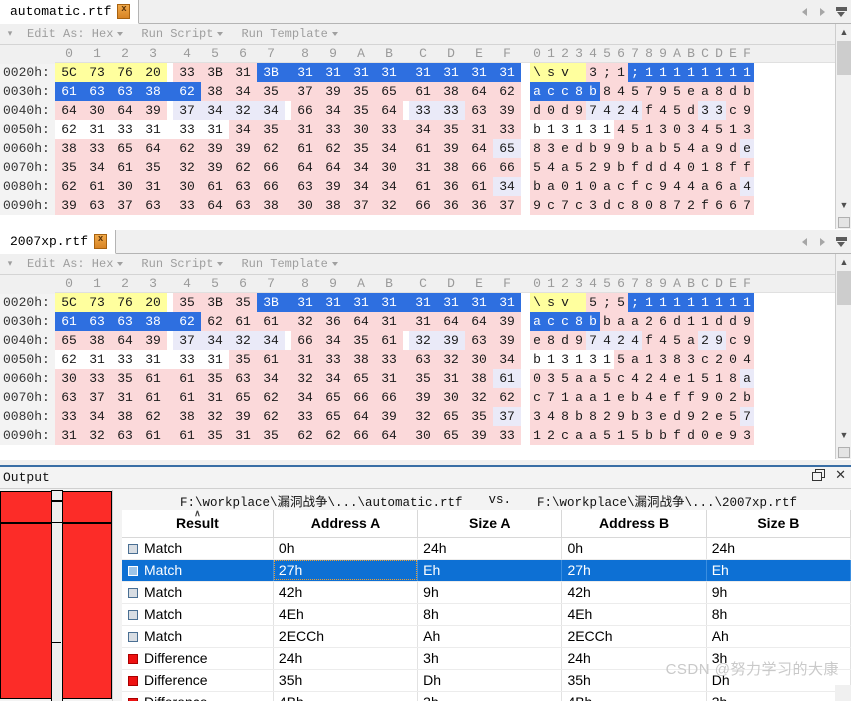  I want to click on scroll-thumb, so click(844, 288).